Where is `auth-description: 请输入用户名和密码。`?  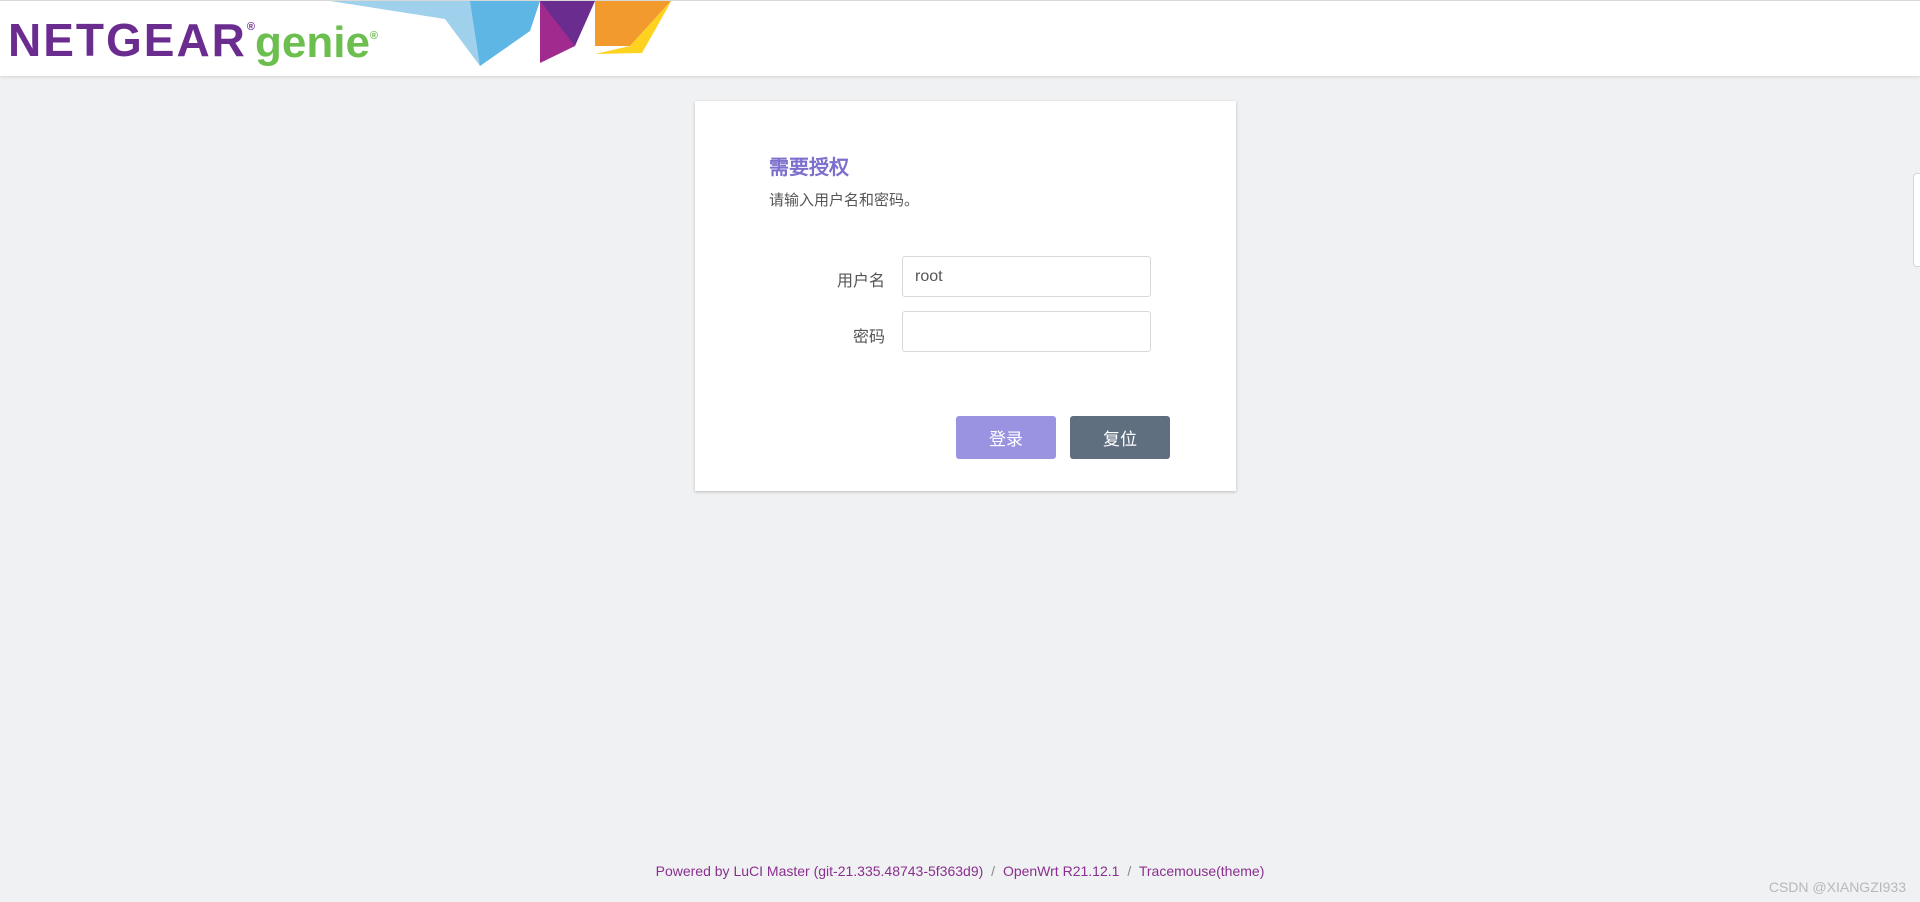
auth-description: 请输入用户名和密码。 is located at coordinates (844, 200).